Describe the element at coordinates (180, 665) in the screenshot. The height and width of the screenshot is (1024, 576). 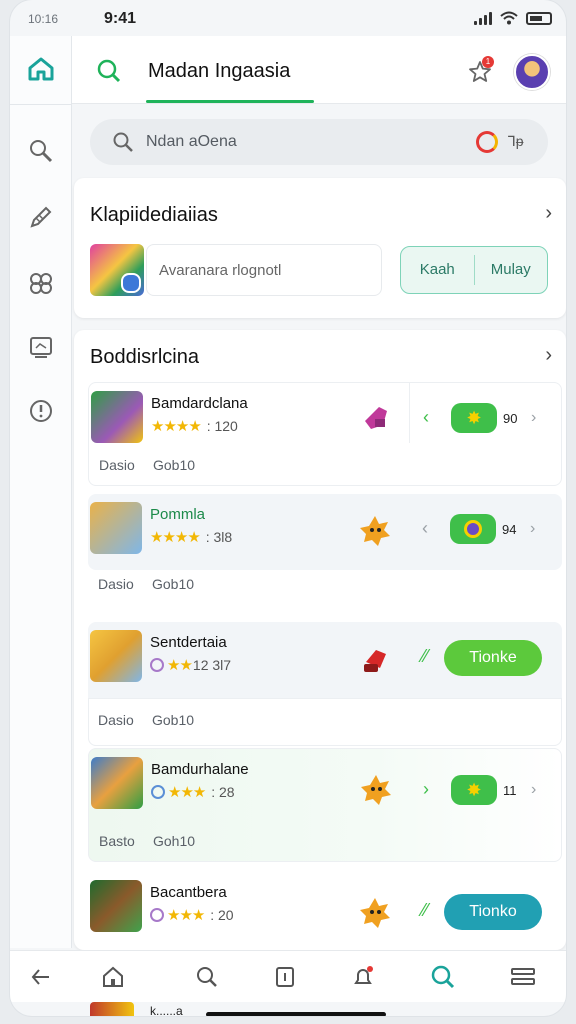
I see `star-rating-icon: ★★` at that location.